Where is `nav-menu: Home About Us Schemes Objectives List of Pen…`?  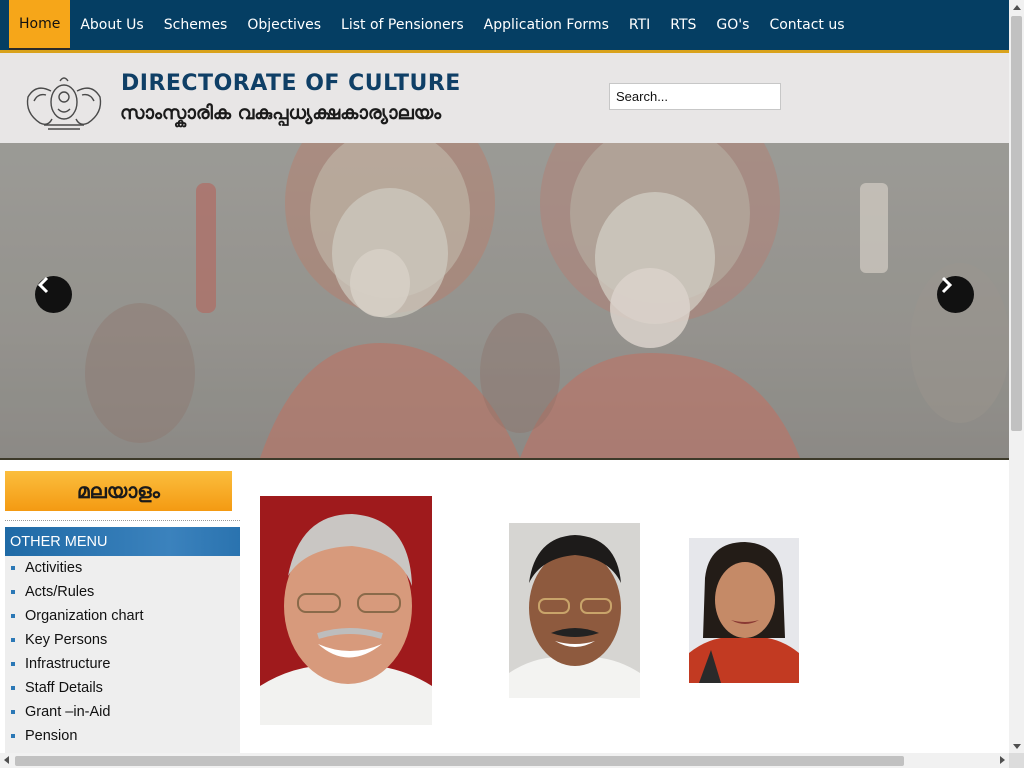
nav-menu: Home About Us Schemes Objectives List of Pen… is located at coordinates (504, 25).